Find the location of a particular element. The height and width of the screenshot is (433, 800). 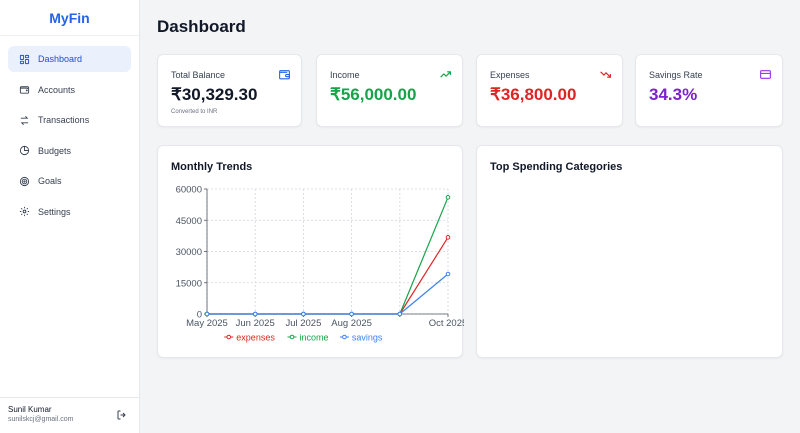

sidebar-item-dashboard: Dashboard is located at coordinates (69, 59).